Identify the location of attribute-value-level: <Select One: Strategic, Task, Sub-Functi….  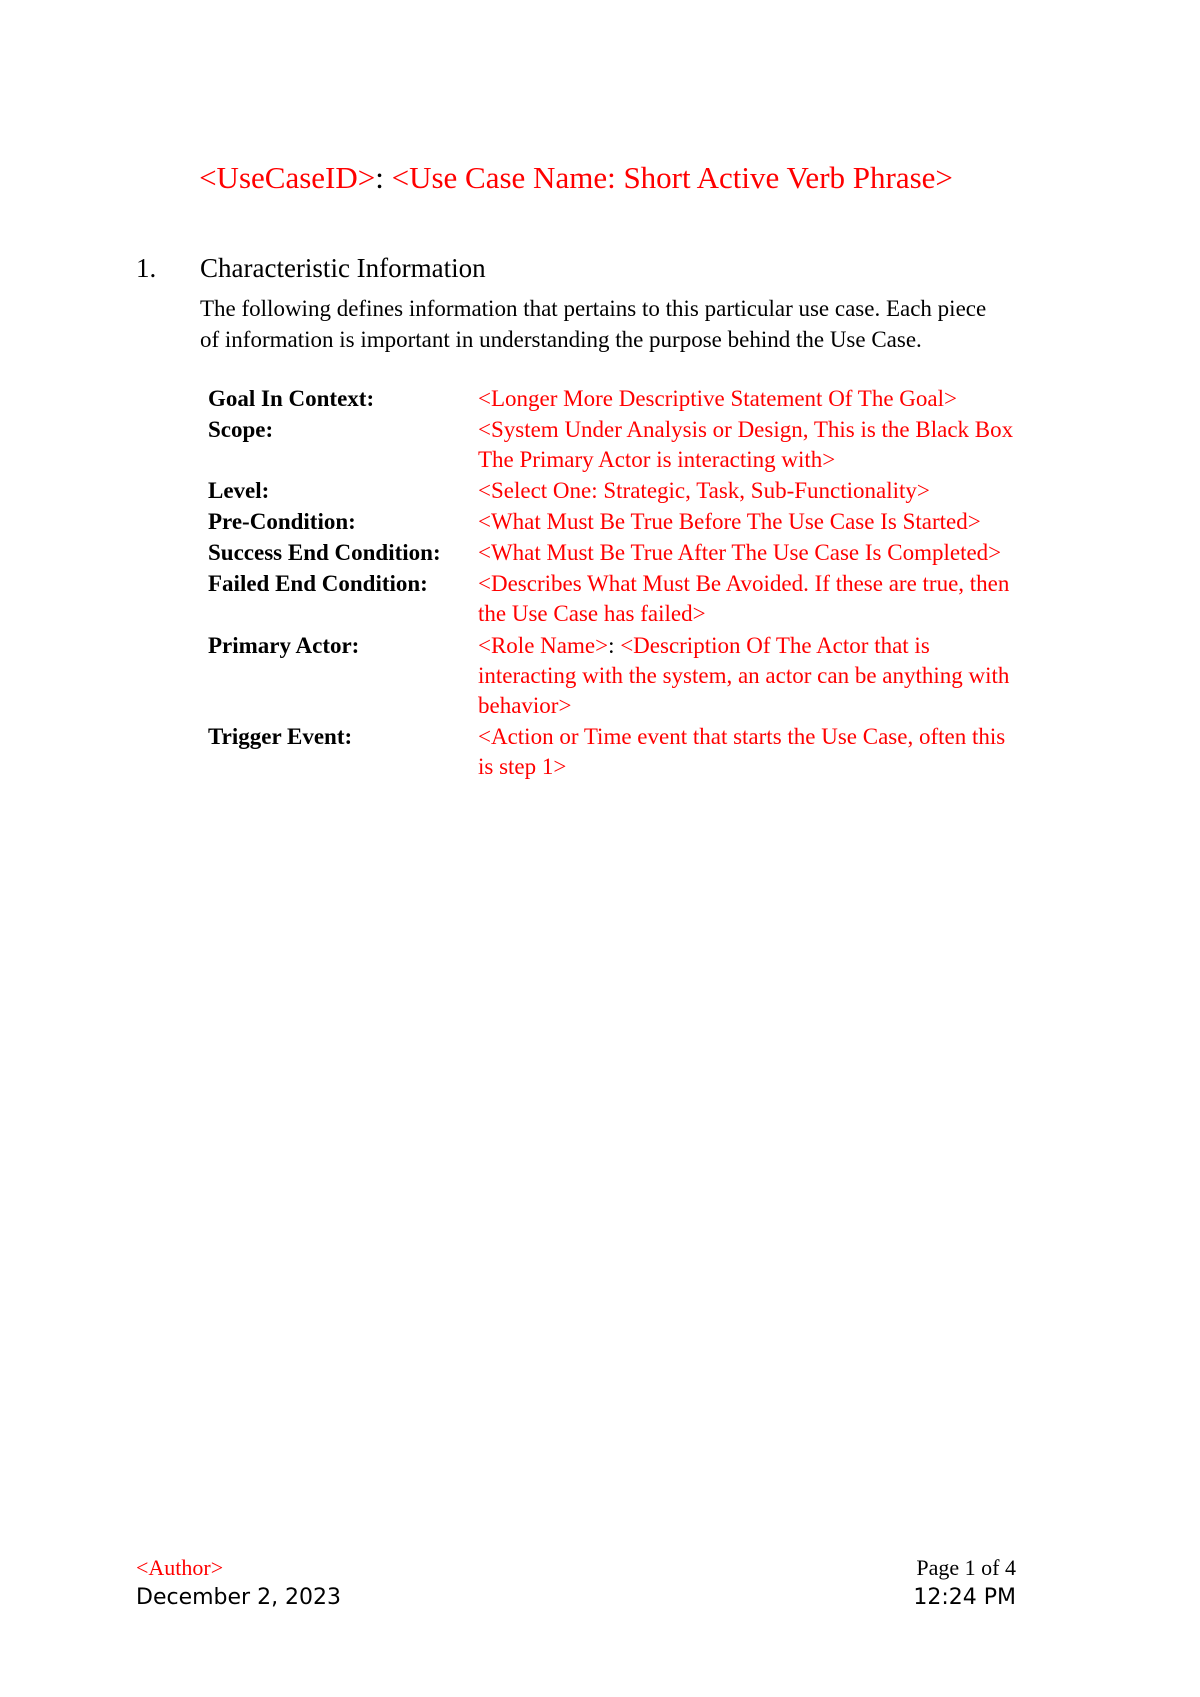
(704, 490).